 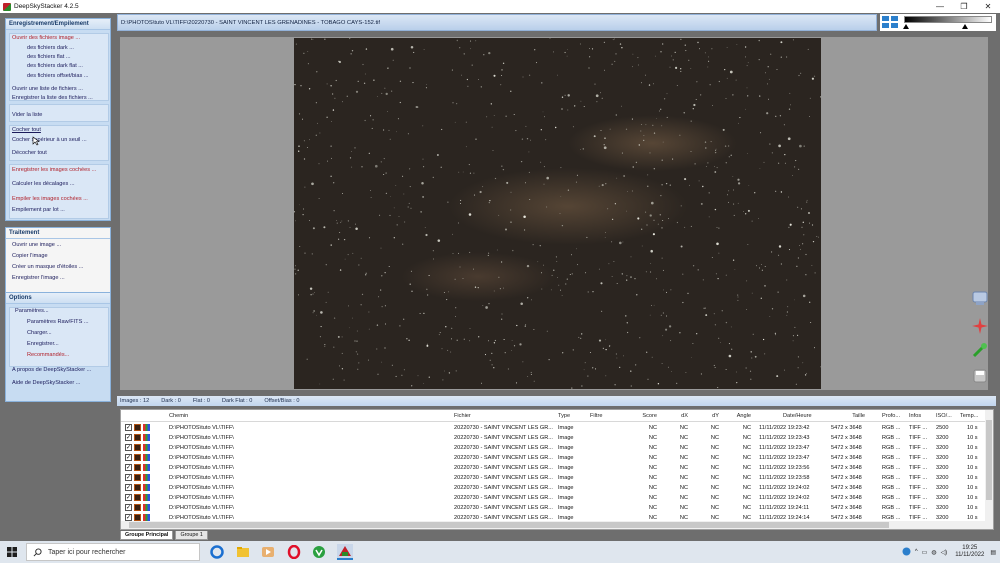 I want to click on column-header-taille: Taille, so click(x=855, y=416).